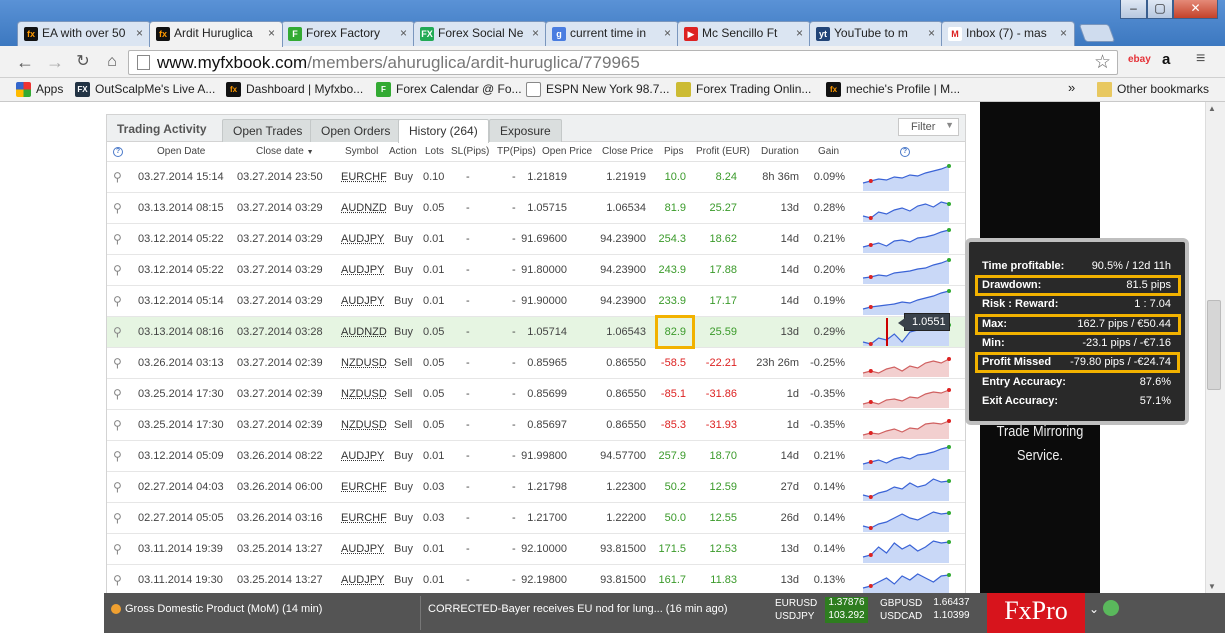 Image resolution: width=1225 pixels, height=633 pixels. I want to click on chat-icon, so click(1111, 608).